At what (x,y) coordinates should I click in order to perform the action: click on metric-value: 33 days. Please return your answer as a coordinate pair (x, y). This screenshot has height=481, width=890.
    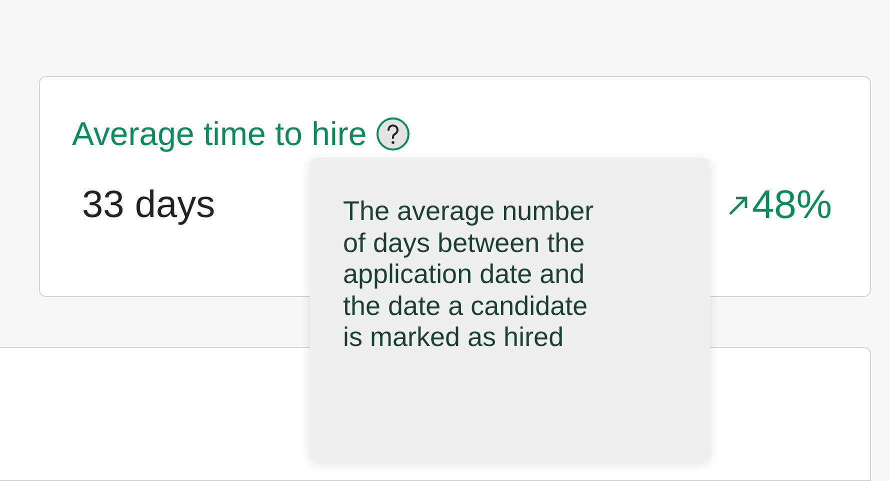
    Looking at the image, I should click on (149, 205).